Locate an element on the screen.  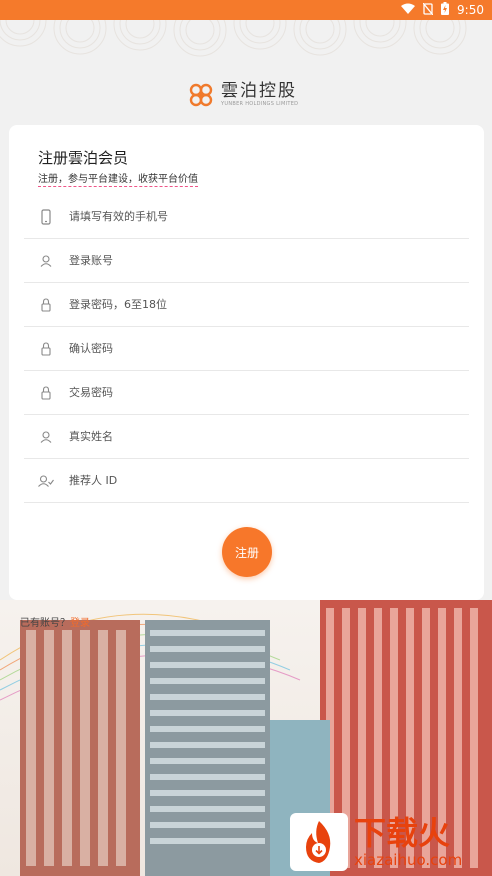
confirm-password-field-row is located at coordinates (246, 349).